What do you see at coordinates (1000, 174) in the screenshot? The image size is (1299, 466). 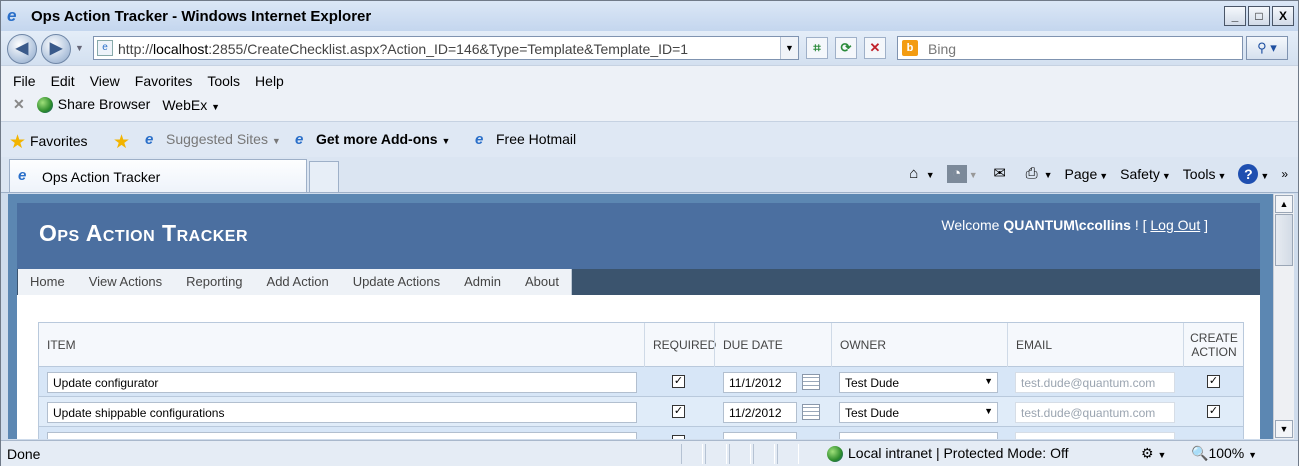 I see `mail-button: ✉` at bounding box center [1000, 174].